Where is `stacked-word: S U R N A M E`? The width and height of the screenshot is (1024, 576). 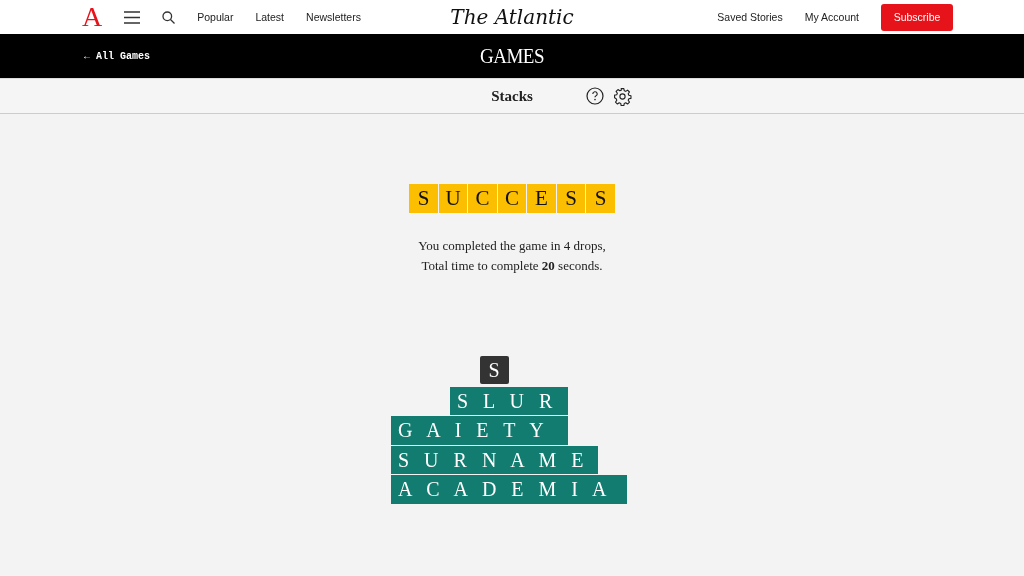
stacked-word: S U R N A M E is located at coordinates (494, 459).